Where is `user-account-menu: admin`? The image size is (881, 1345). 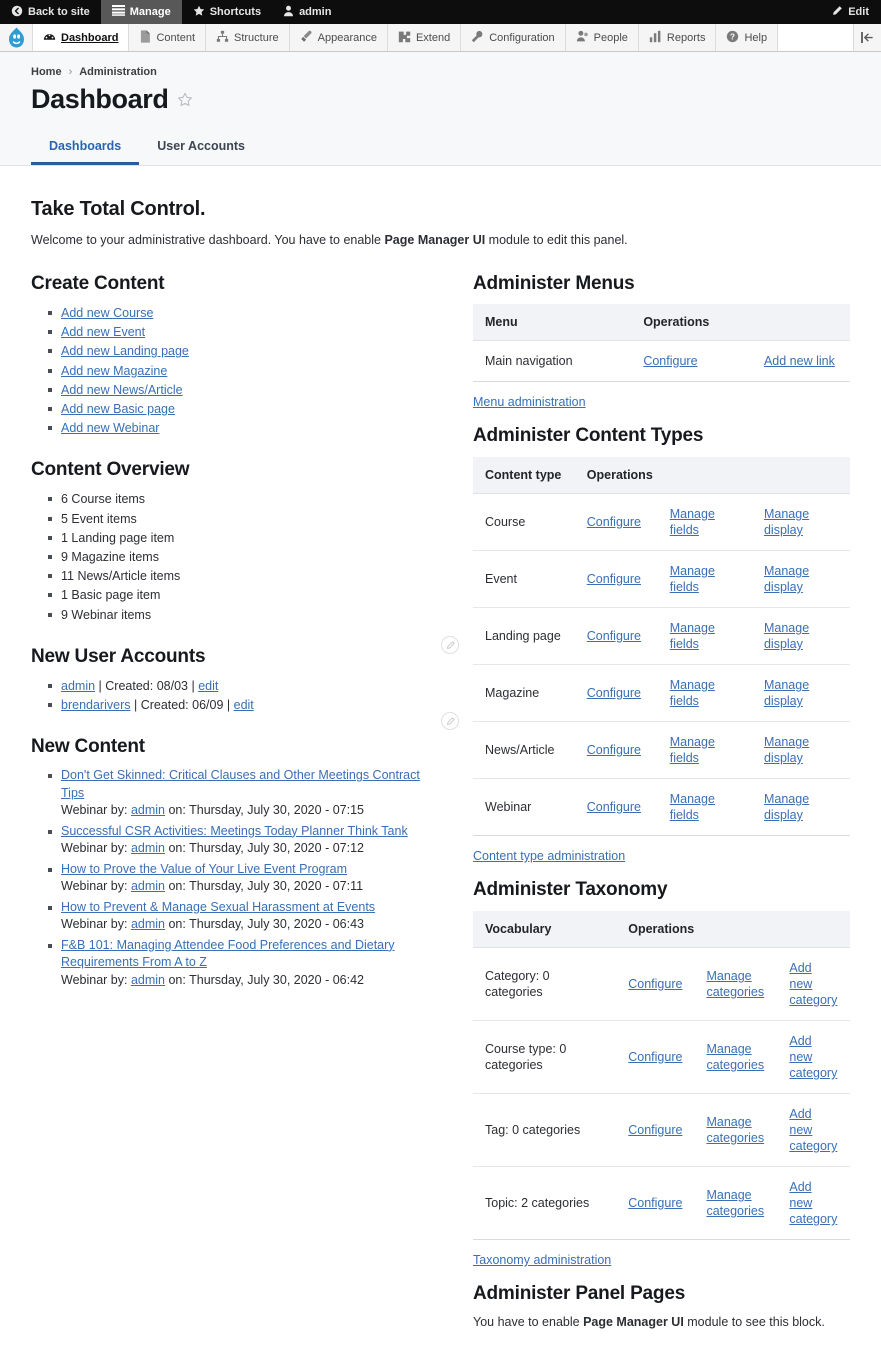 user-account-menu: admin is located at coordinates (307, 12).